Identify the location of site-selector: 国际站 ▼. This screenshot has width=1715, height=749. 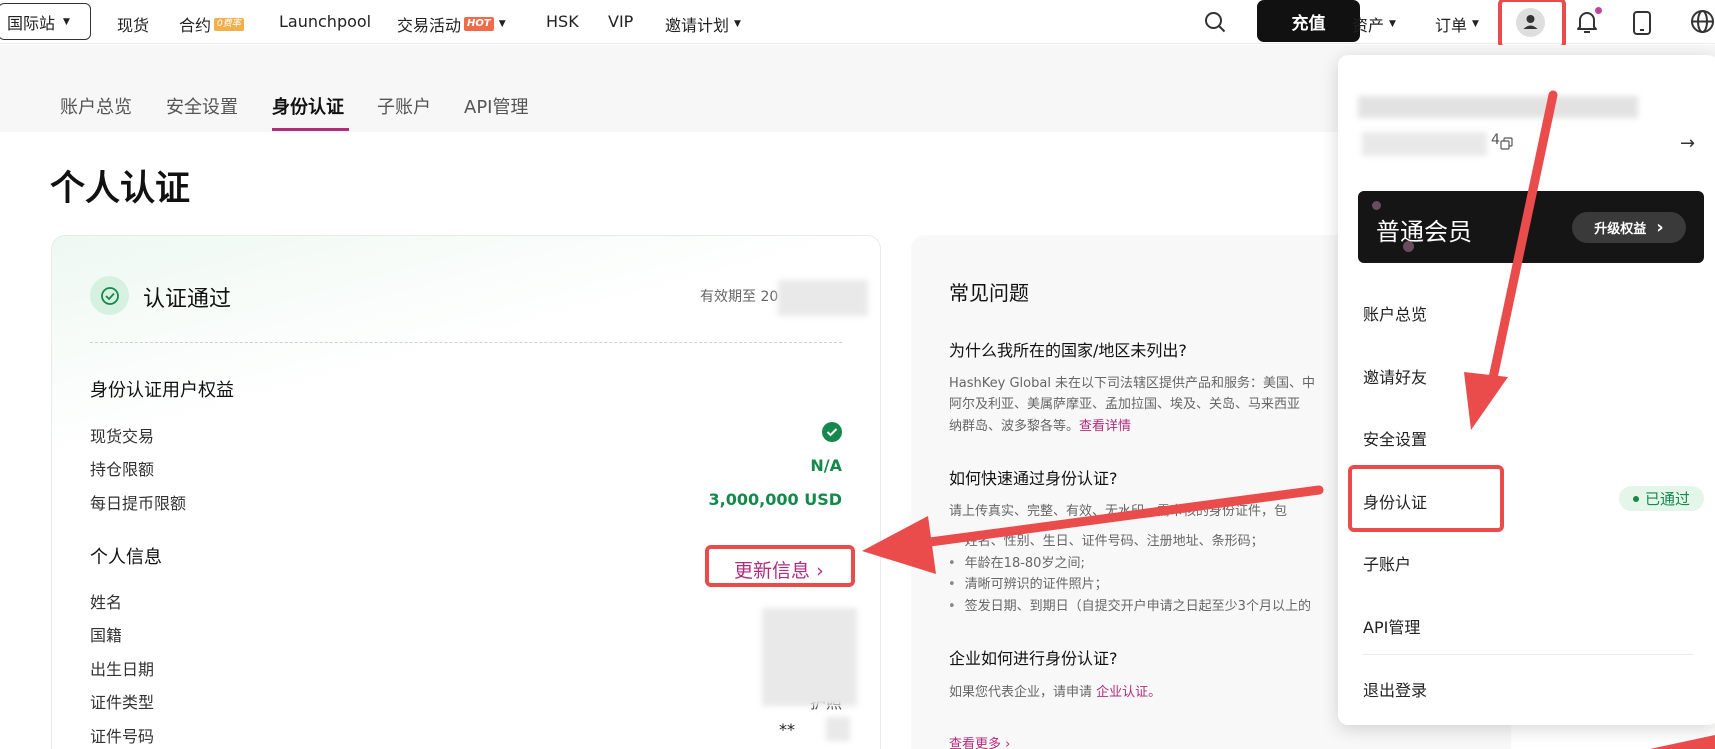
(45, 21).